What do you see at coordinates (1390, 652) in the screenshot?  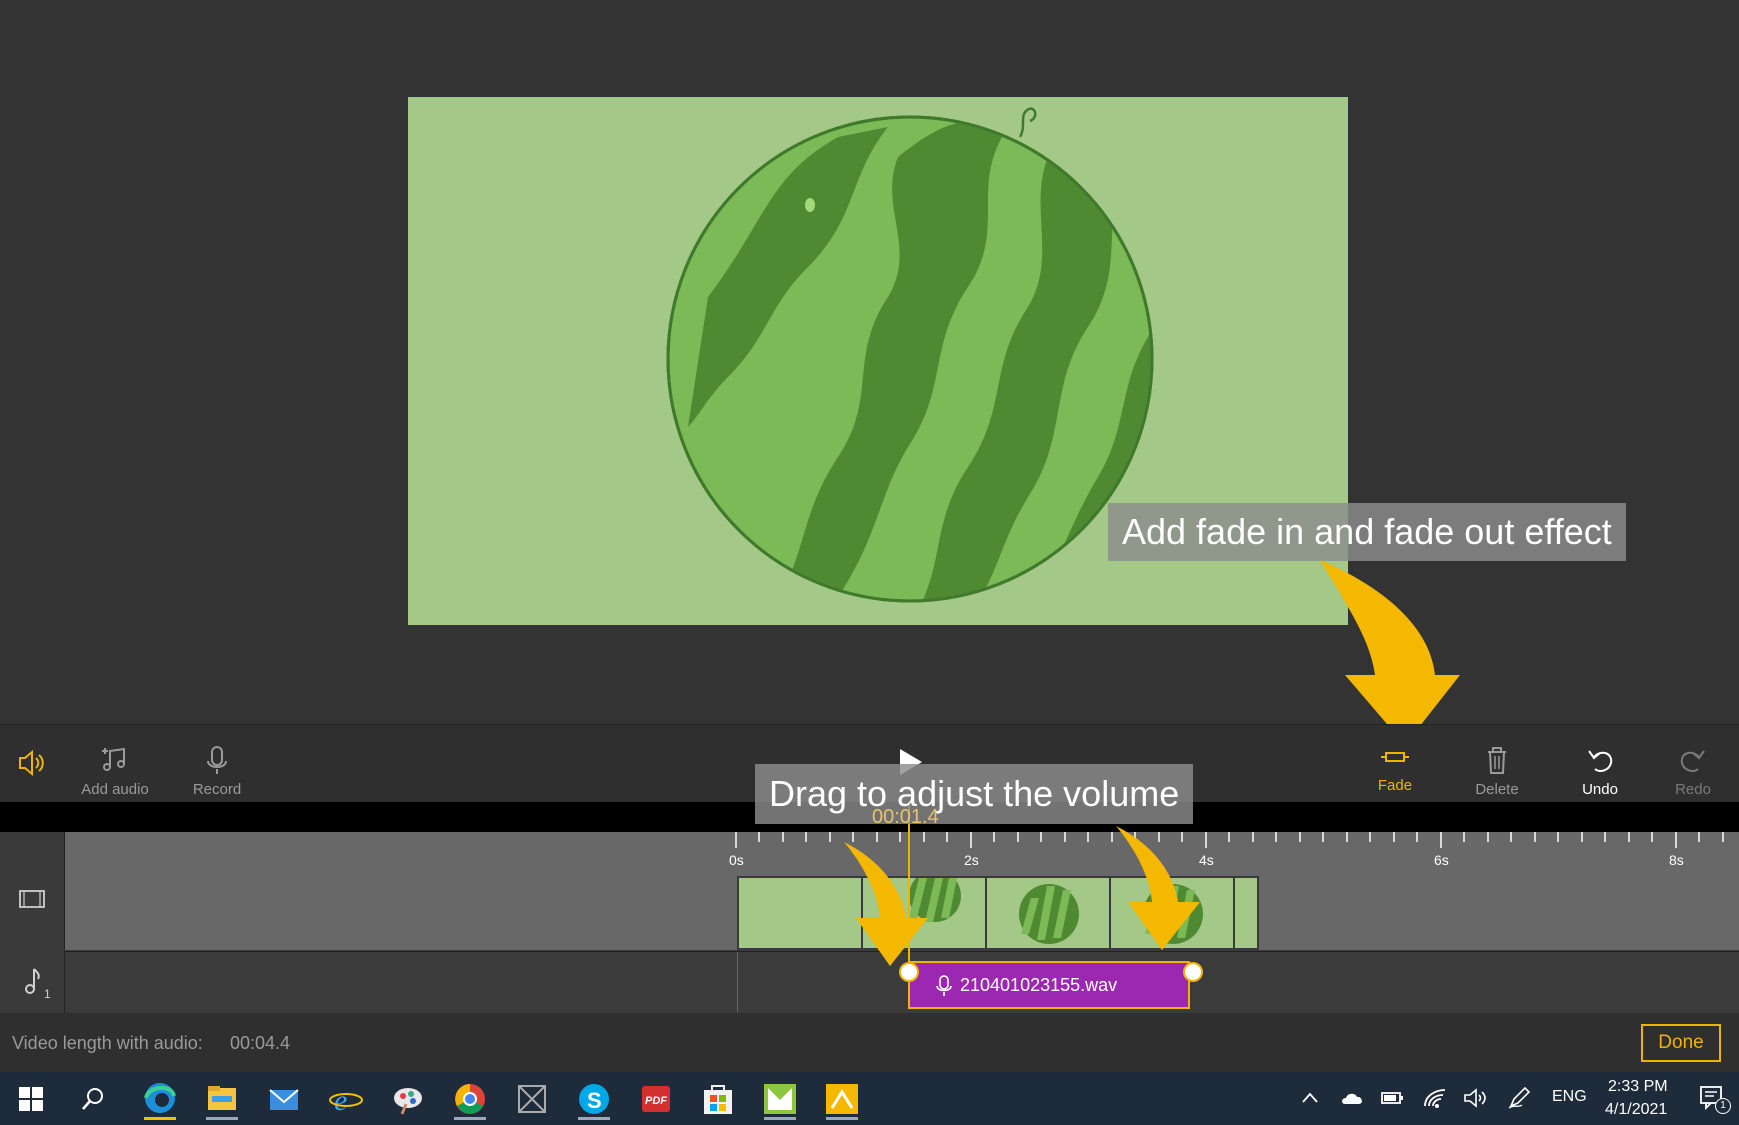 I see `fade-callout-arrow` at bounding box center [1390, 652].